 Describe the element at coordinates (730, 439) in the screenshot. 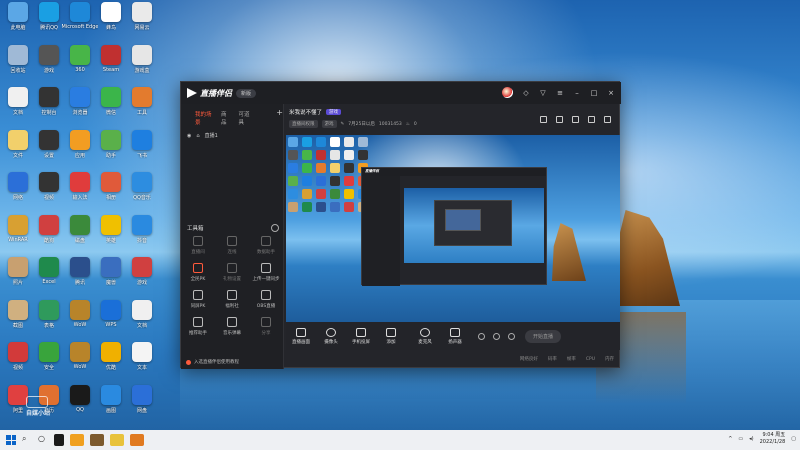

I see `tray-chevron-icon: ^` at that location.